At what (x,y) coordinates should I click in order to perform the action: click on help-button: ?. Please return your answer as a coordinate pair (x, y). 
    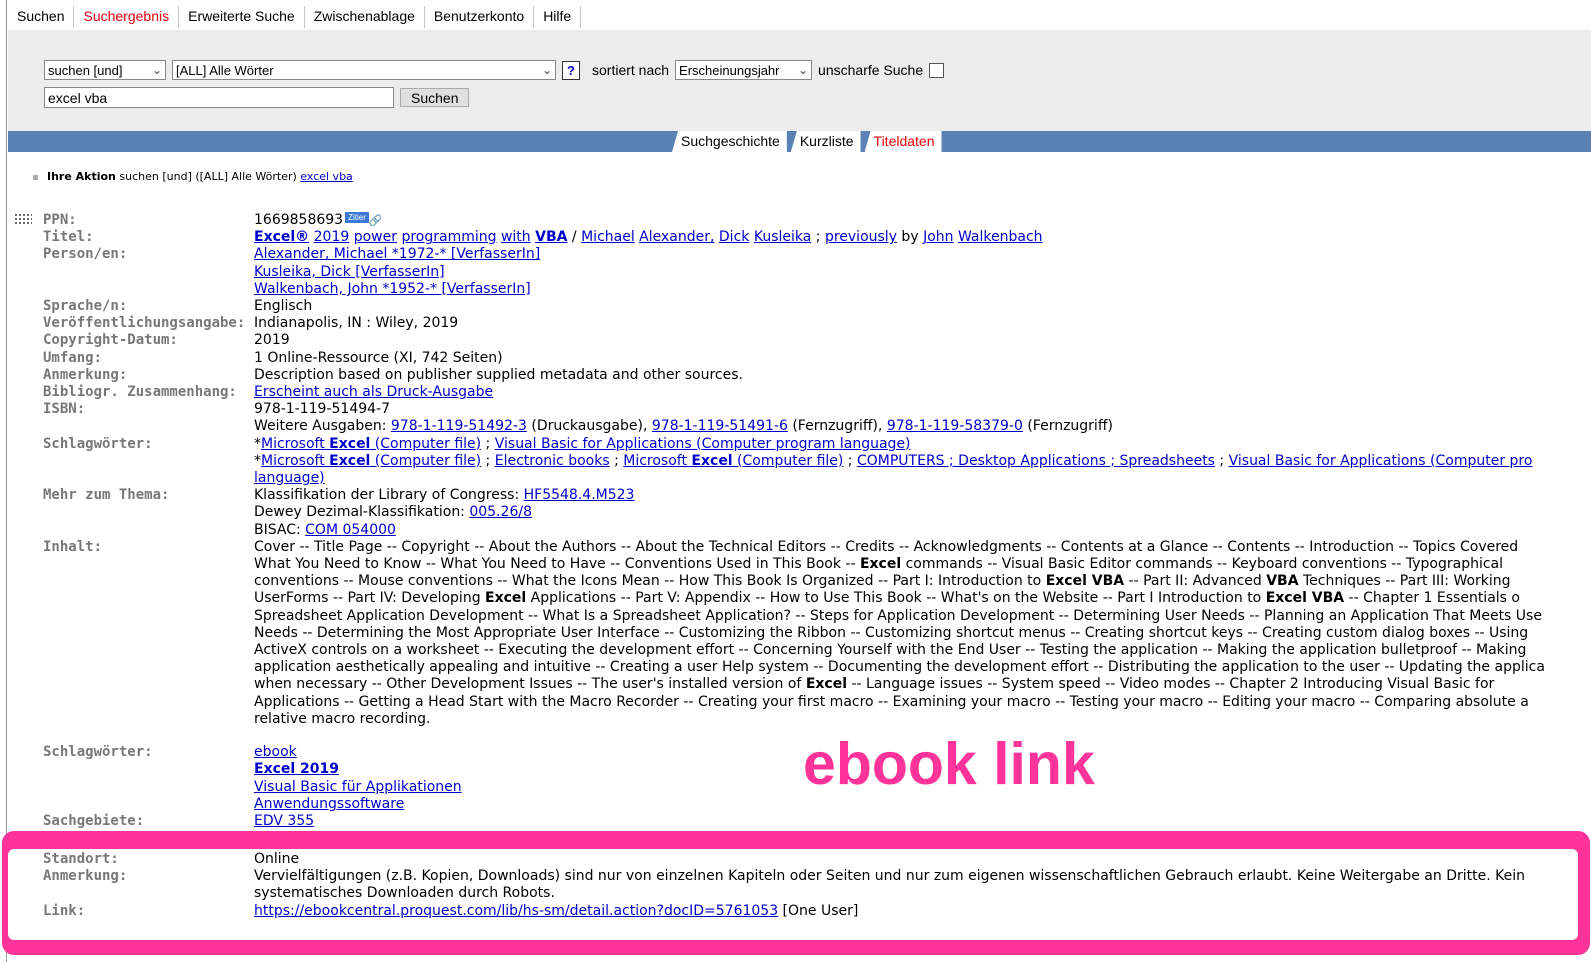
    Looking at the image, I should click on (571, 70).